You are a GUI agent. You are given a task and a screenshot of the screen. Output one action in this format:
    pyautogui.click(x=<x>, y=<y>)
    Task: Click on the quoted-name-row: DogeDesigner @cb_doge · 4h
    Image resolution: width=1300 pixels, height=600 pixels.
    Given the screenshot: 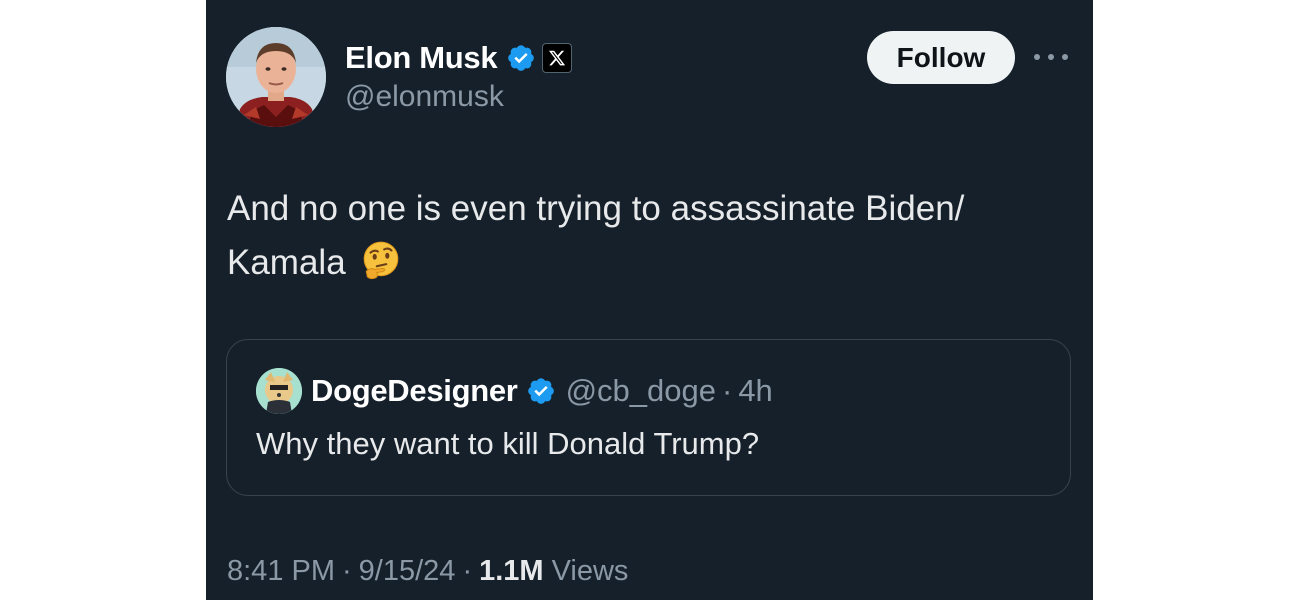 What is the action you would take?
    pyautogui.click(x=542, y=391)
    